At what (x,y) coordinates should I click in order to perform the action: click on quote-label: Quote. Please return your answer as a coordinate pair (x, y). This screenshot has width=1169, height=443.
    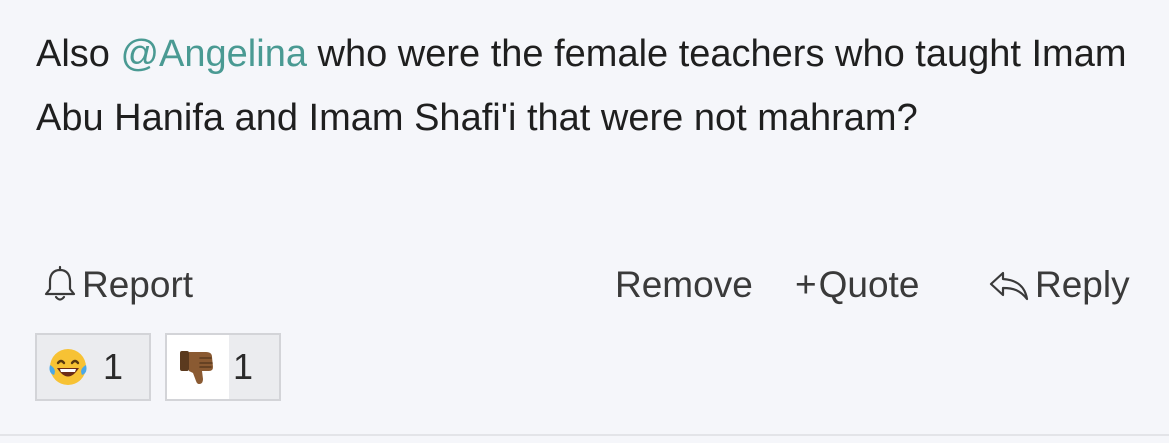
    Looking at the image, I should click on (869, 284).